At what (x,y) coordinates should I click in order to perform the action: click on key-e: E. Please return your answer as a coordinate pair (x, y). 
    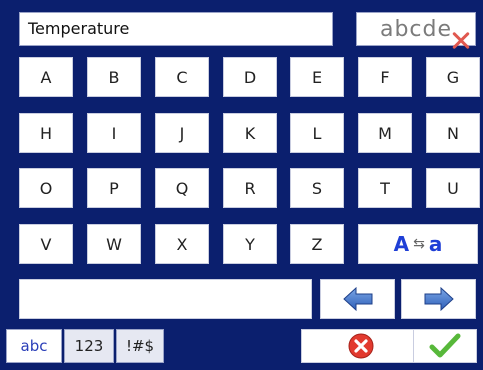
    Looking at the image, I should click on (317, 77).